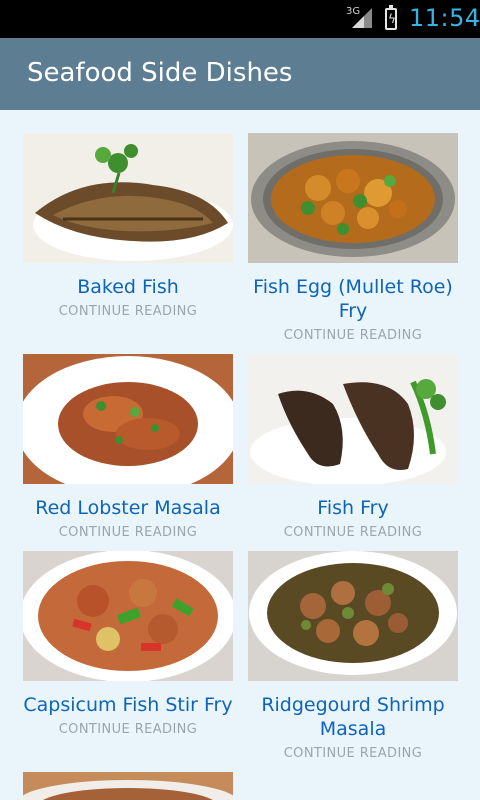  What do you see at coordinates (353, 508) in the screenshot?
I see `recipe-title: Fish Fry` at bounding box center [353, 508].